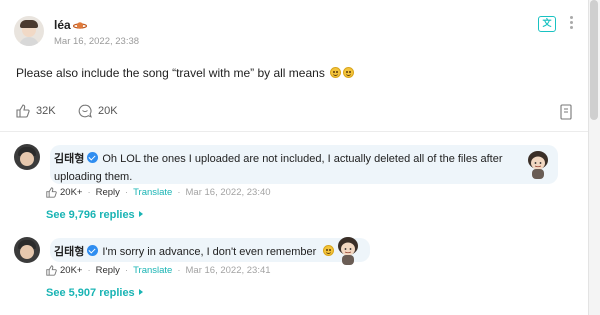 This screenshot has height=315, width=600. I want to click on like-count: 32K, so click(46, 111).